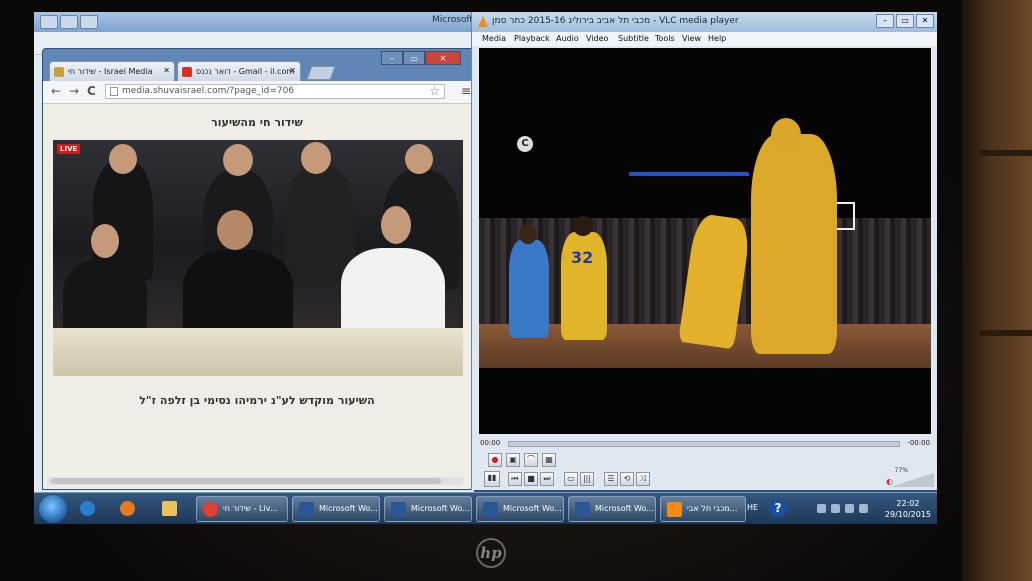 The image size is (1032, 581). What do you see at coordinates (908, 509) in the screenshot?
I see `clock: 22:02 29/10/2015` at bounding box center [908, 509].